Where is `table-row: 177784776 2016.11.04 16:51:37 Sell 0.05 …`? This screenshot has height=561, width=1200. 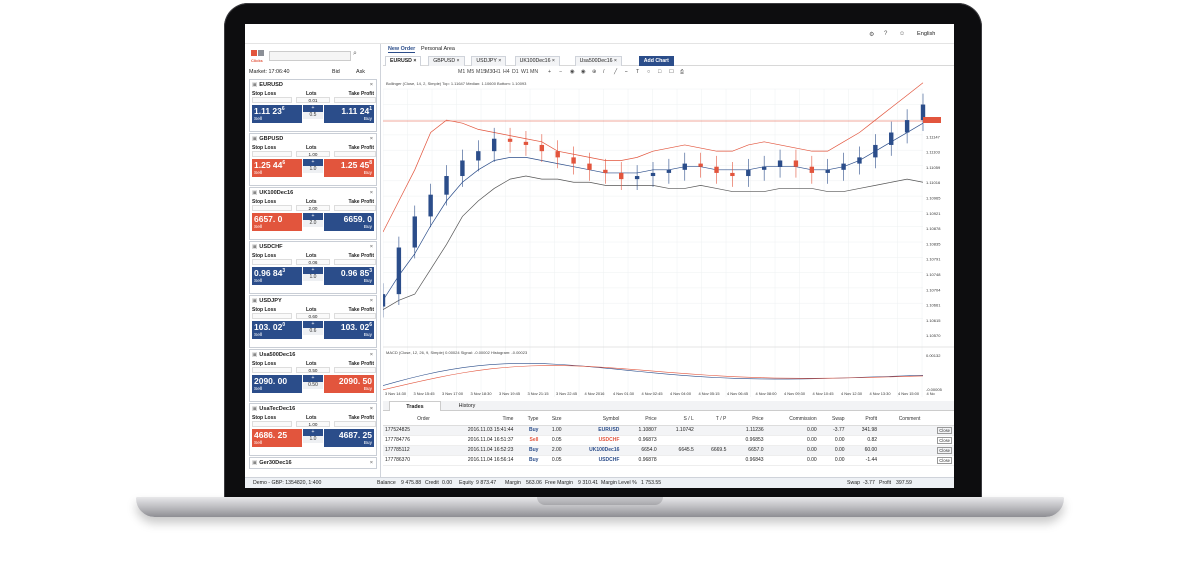
table-row: 177784776 2016.11.04 16:51:37 Sell 0.05 … is located at coordinates (668, 440).